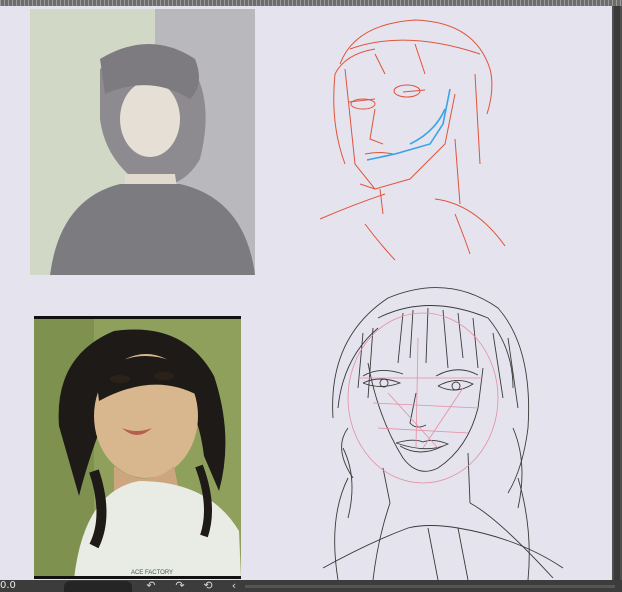 Image resolution: width=622 pixels, height=592 pixels. What do you see at coordinates (8, 585) in the screenshot?
I see `zoom-level: 0.0` at bounding box center [8, 585].